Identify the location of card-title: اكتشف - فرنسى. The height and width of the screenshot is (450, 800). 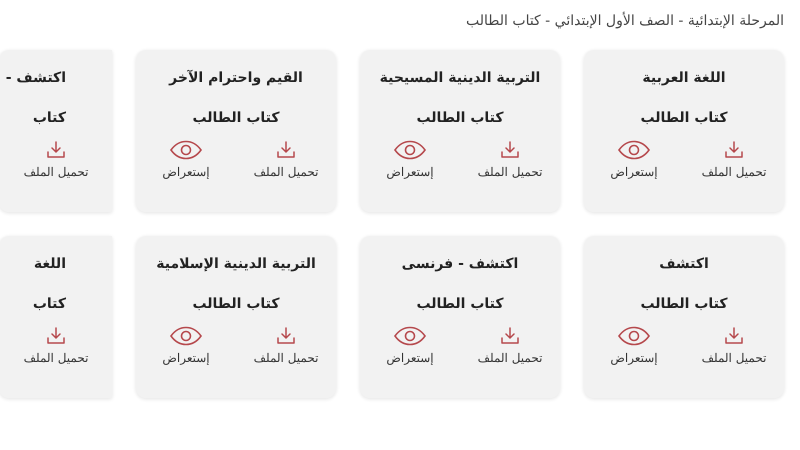
(460, 264).